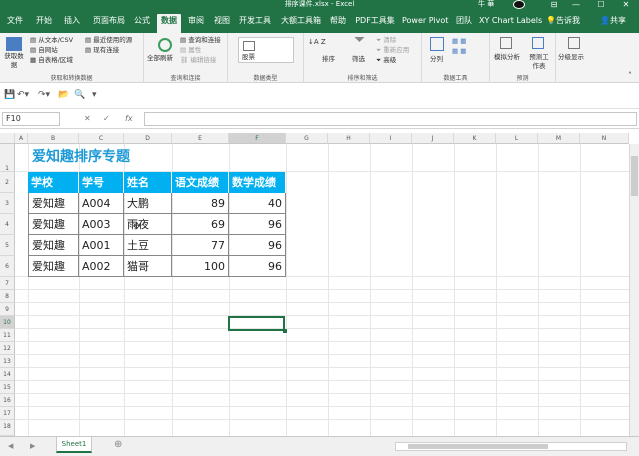 The width and height of the screenshot is (639, 456). What do you see at coordinates (148, 138) in the screenshot?
I see `column-header-d: D` at bounding box center [148, 138].